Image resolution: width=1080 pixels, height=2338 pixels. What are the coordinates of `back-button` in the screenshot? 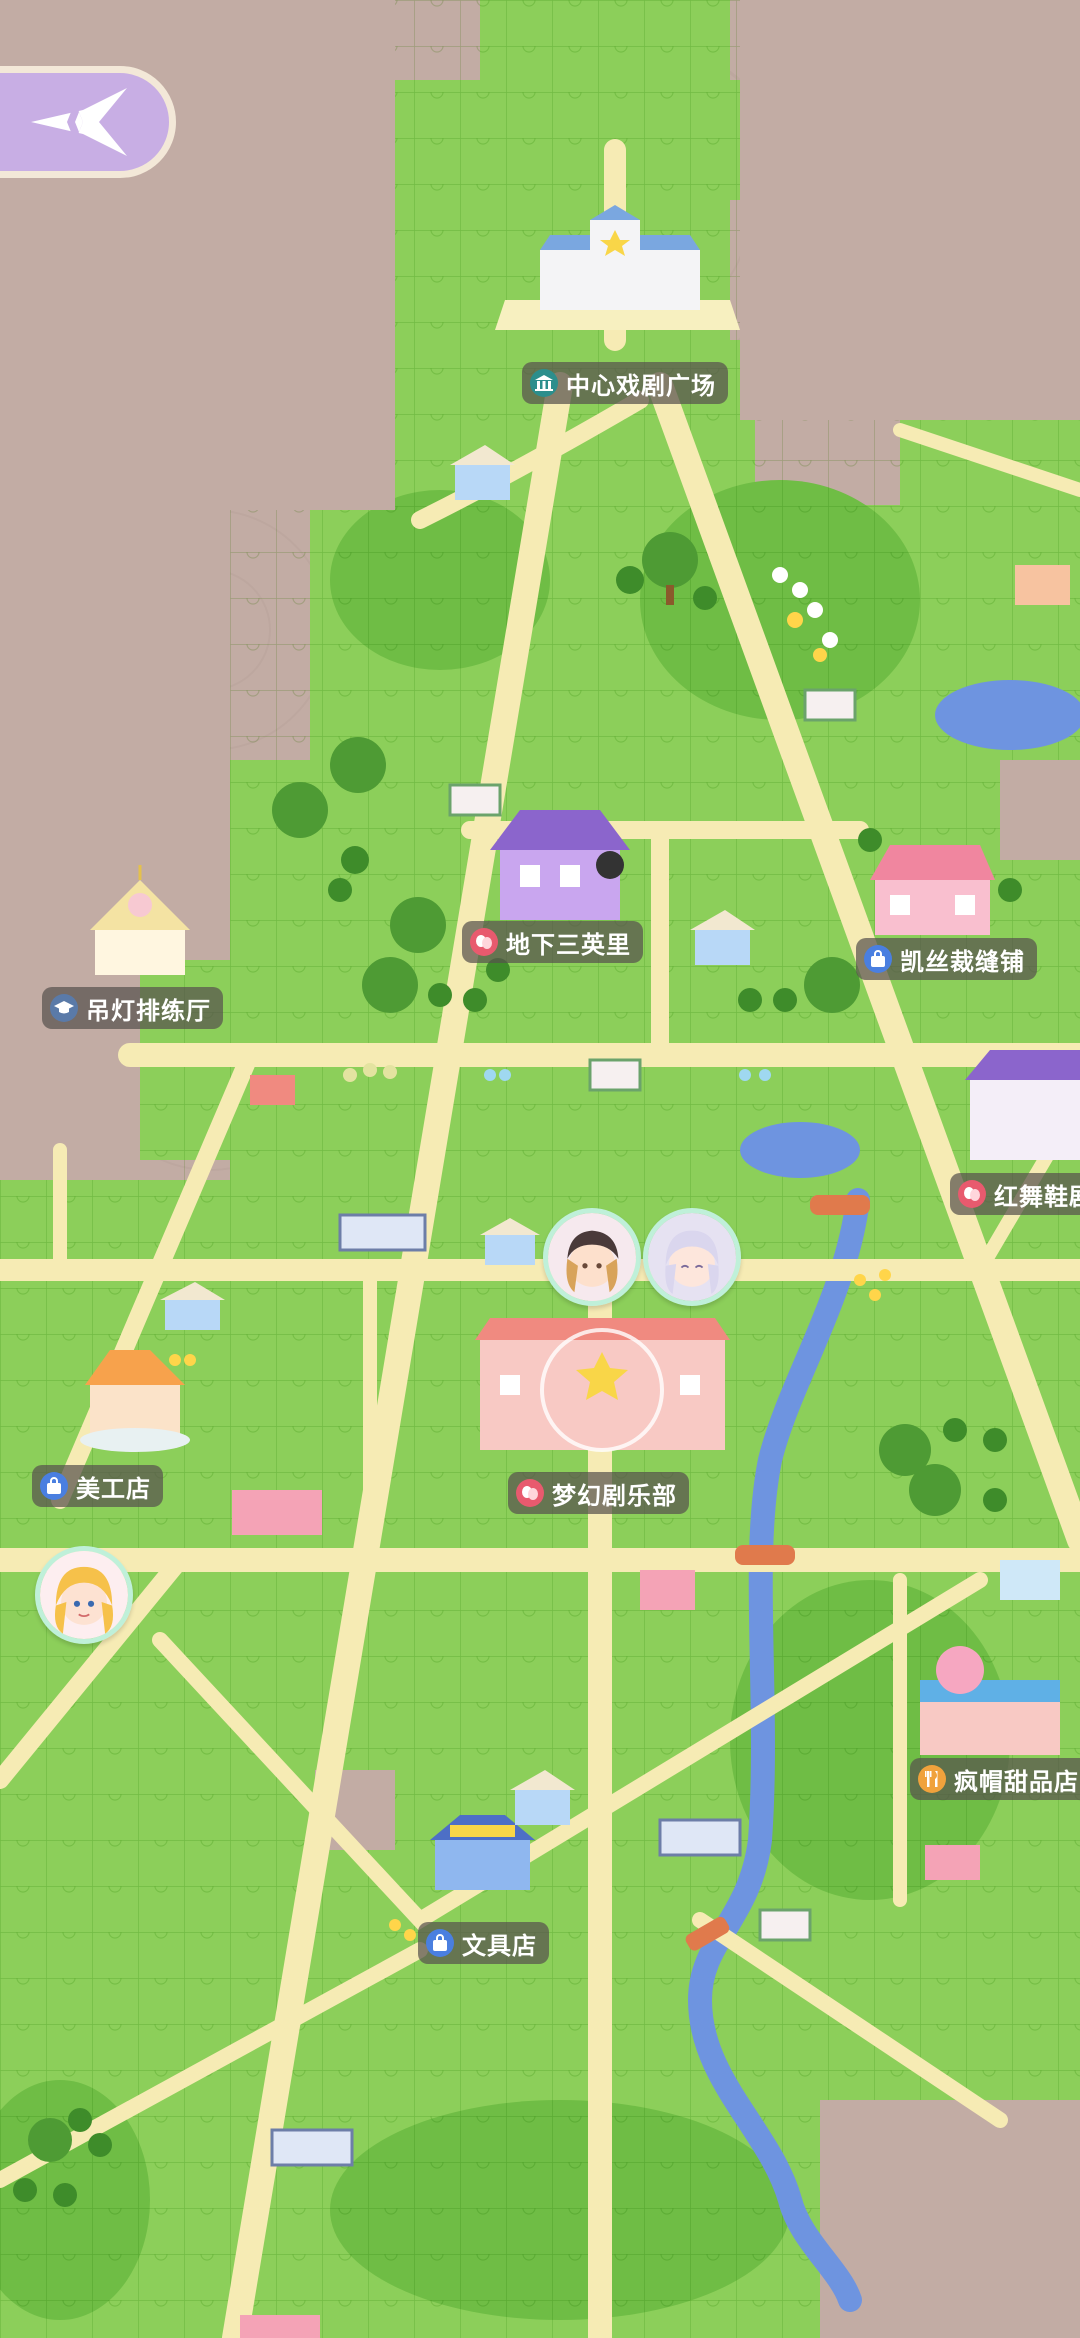 It's located at (88, 122).